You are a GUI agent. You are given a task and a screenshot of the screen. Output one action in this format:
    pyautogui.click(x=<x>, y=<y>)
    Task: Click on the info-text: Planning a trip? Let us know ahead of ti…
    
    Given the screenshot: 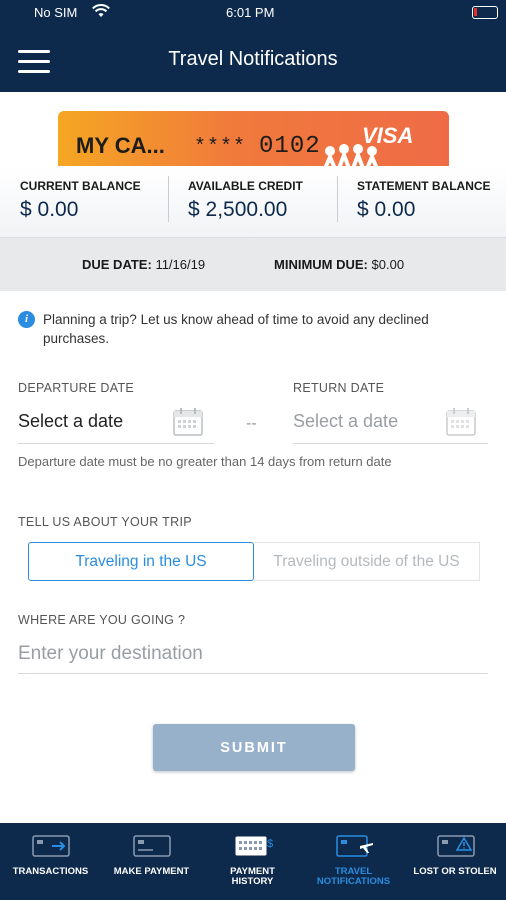 What is the action you would take?
    pyautogui.click(x=236, y=329)
    